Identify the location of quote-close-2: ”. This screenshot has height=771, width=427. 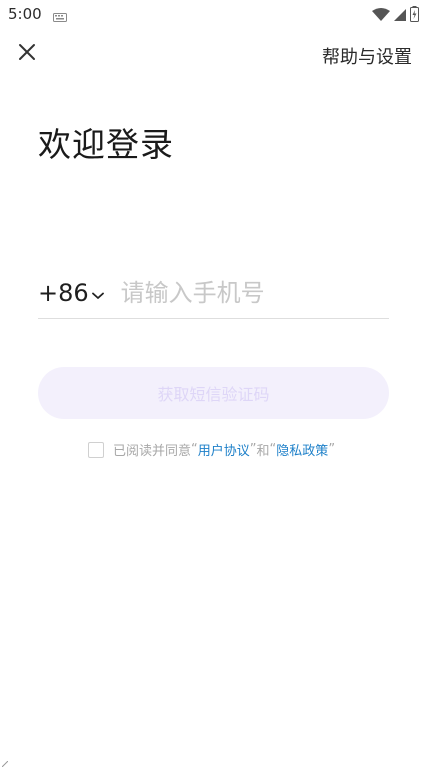
(332, 449).